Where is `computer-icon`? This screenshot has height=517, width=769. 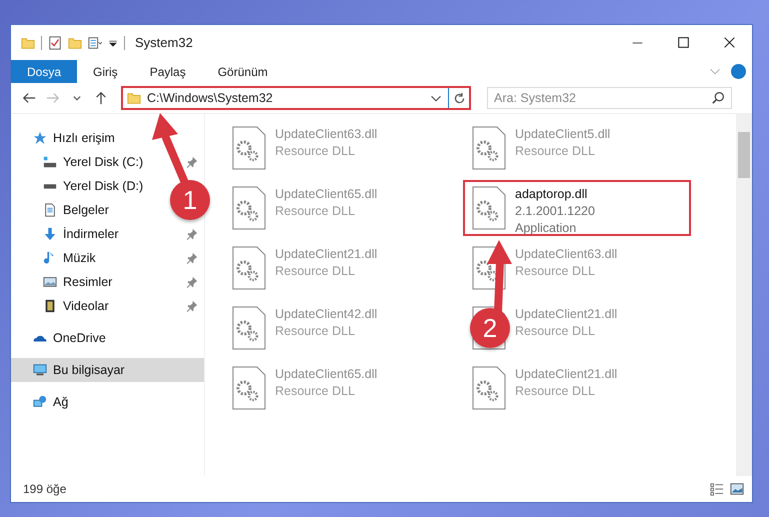 computer-icon is located at coordinates (40, 370).